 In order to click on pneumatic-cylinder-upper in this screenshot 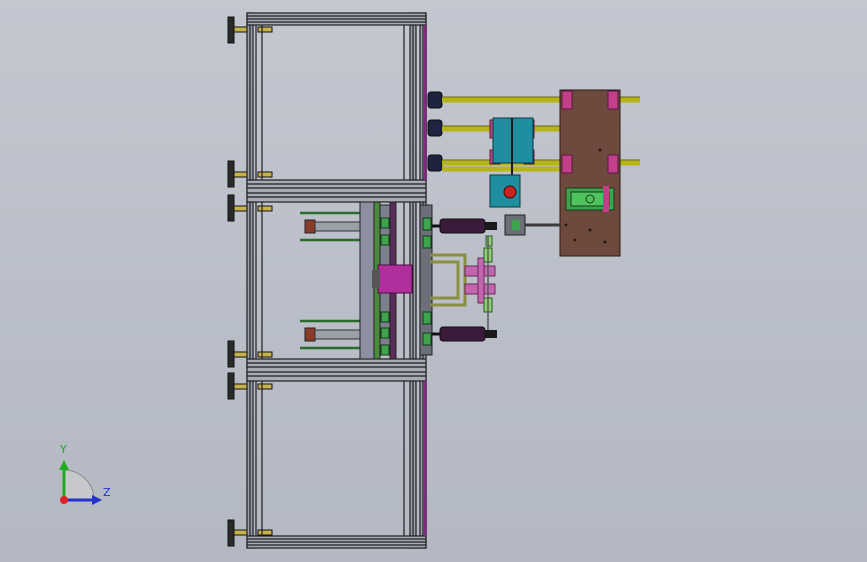, I will do `click(464, 226)`.